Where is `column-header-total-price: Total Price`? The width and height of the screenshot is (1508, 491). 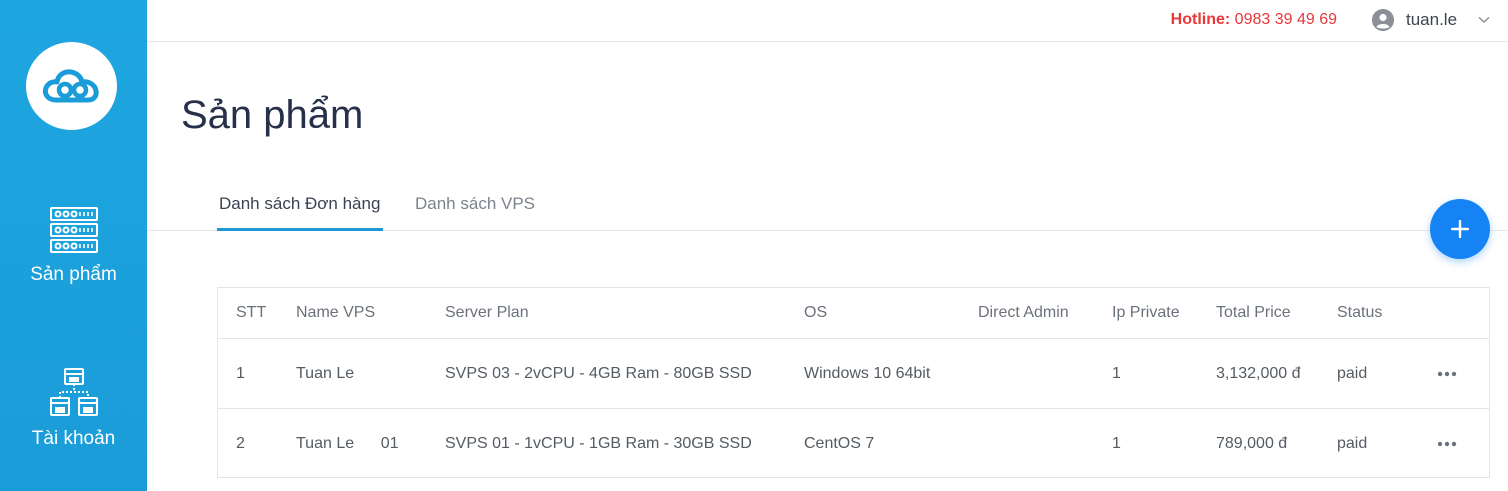
column-header-total-price: Total Price is located at coordinates (1253, 312).